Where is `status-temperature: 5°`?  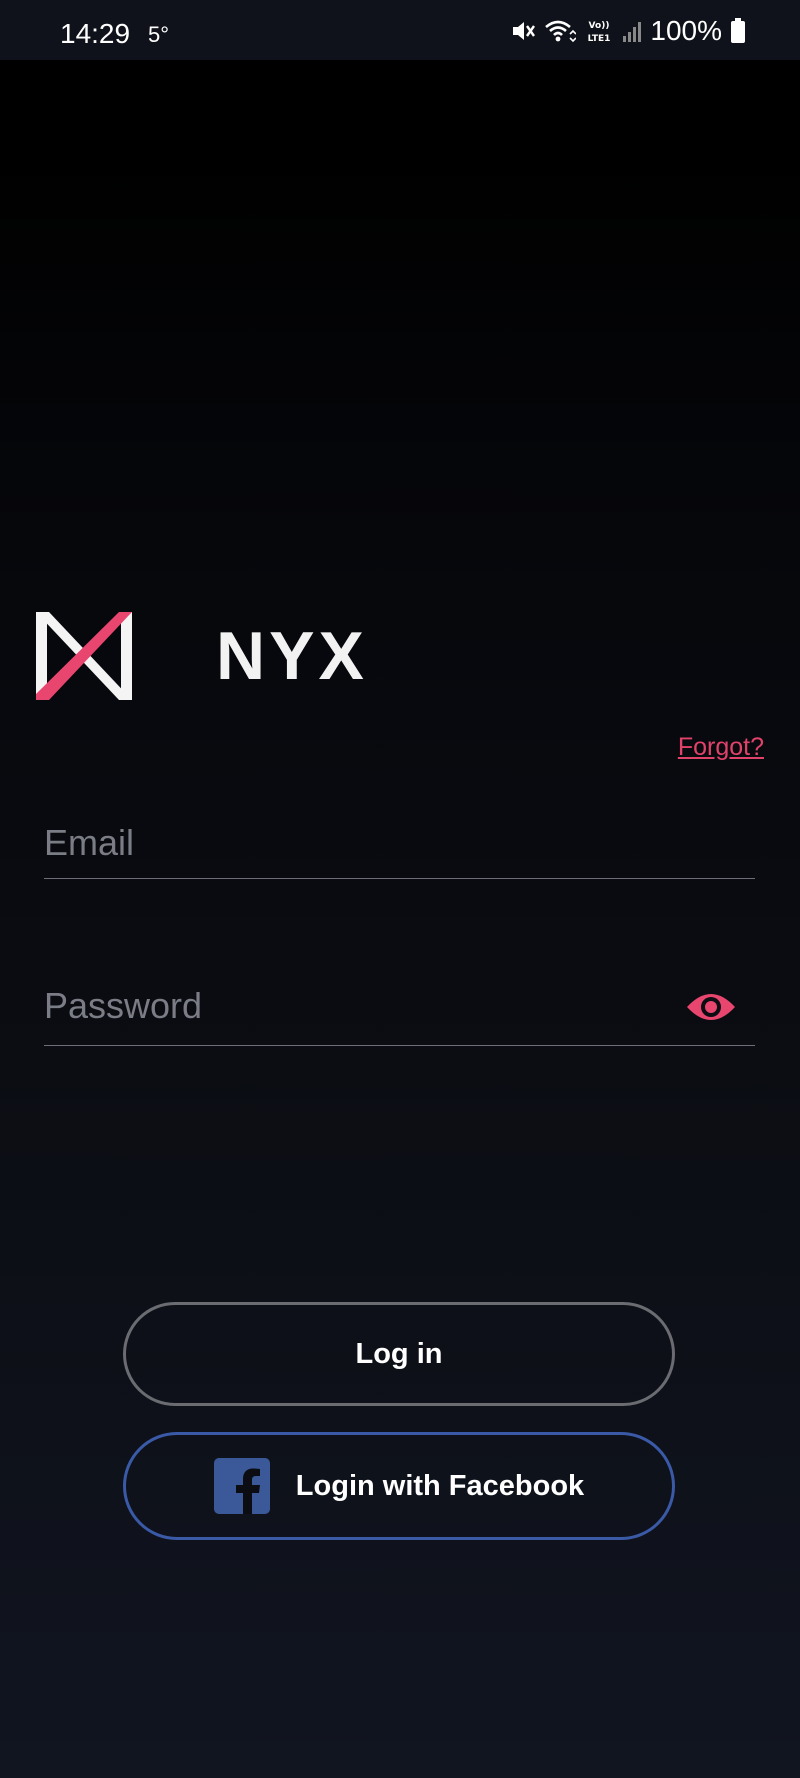
status-temperature: 5° is located at coordinates (159, 34).